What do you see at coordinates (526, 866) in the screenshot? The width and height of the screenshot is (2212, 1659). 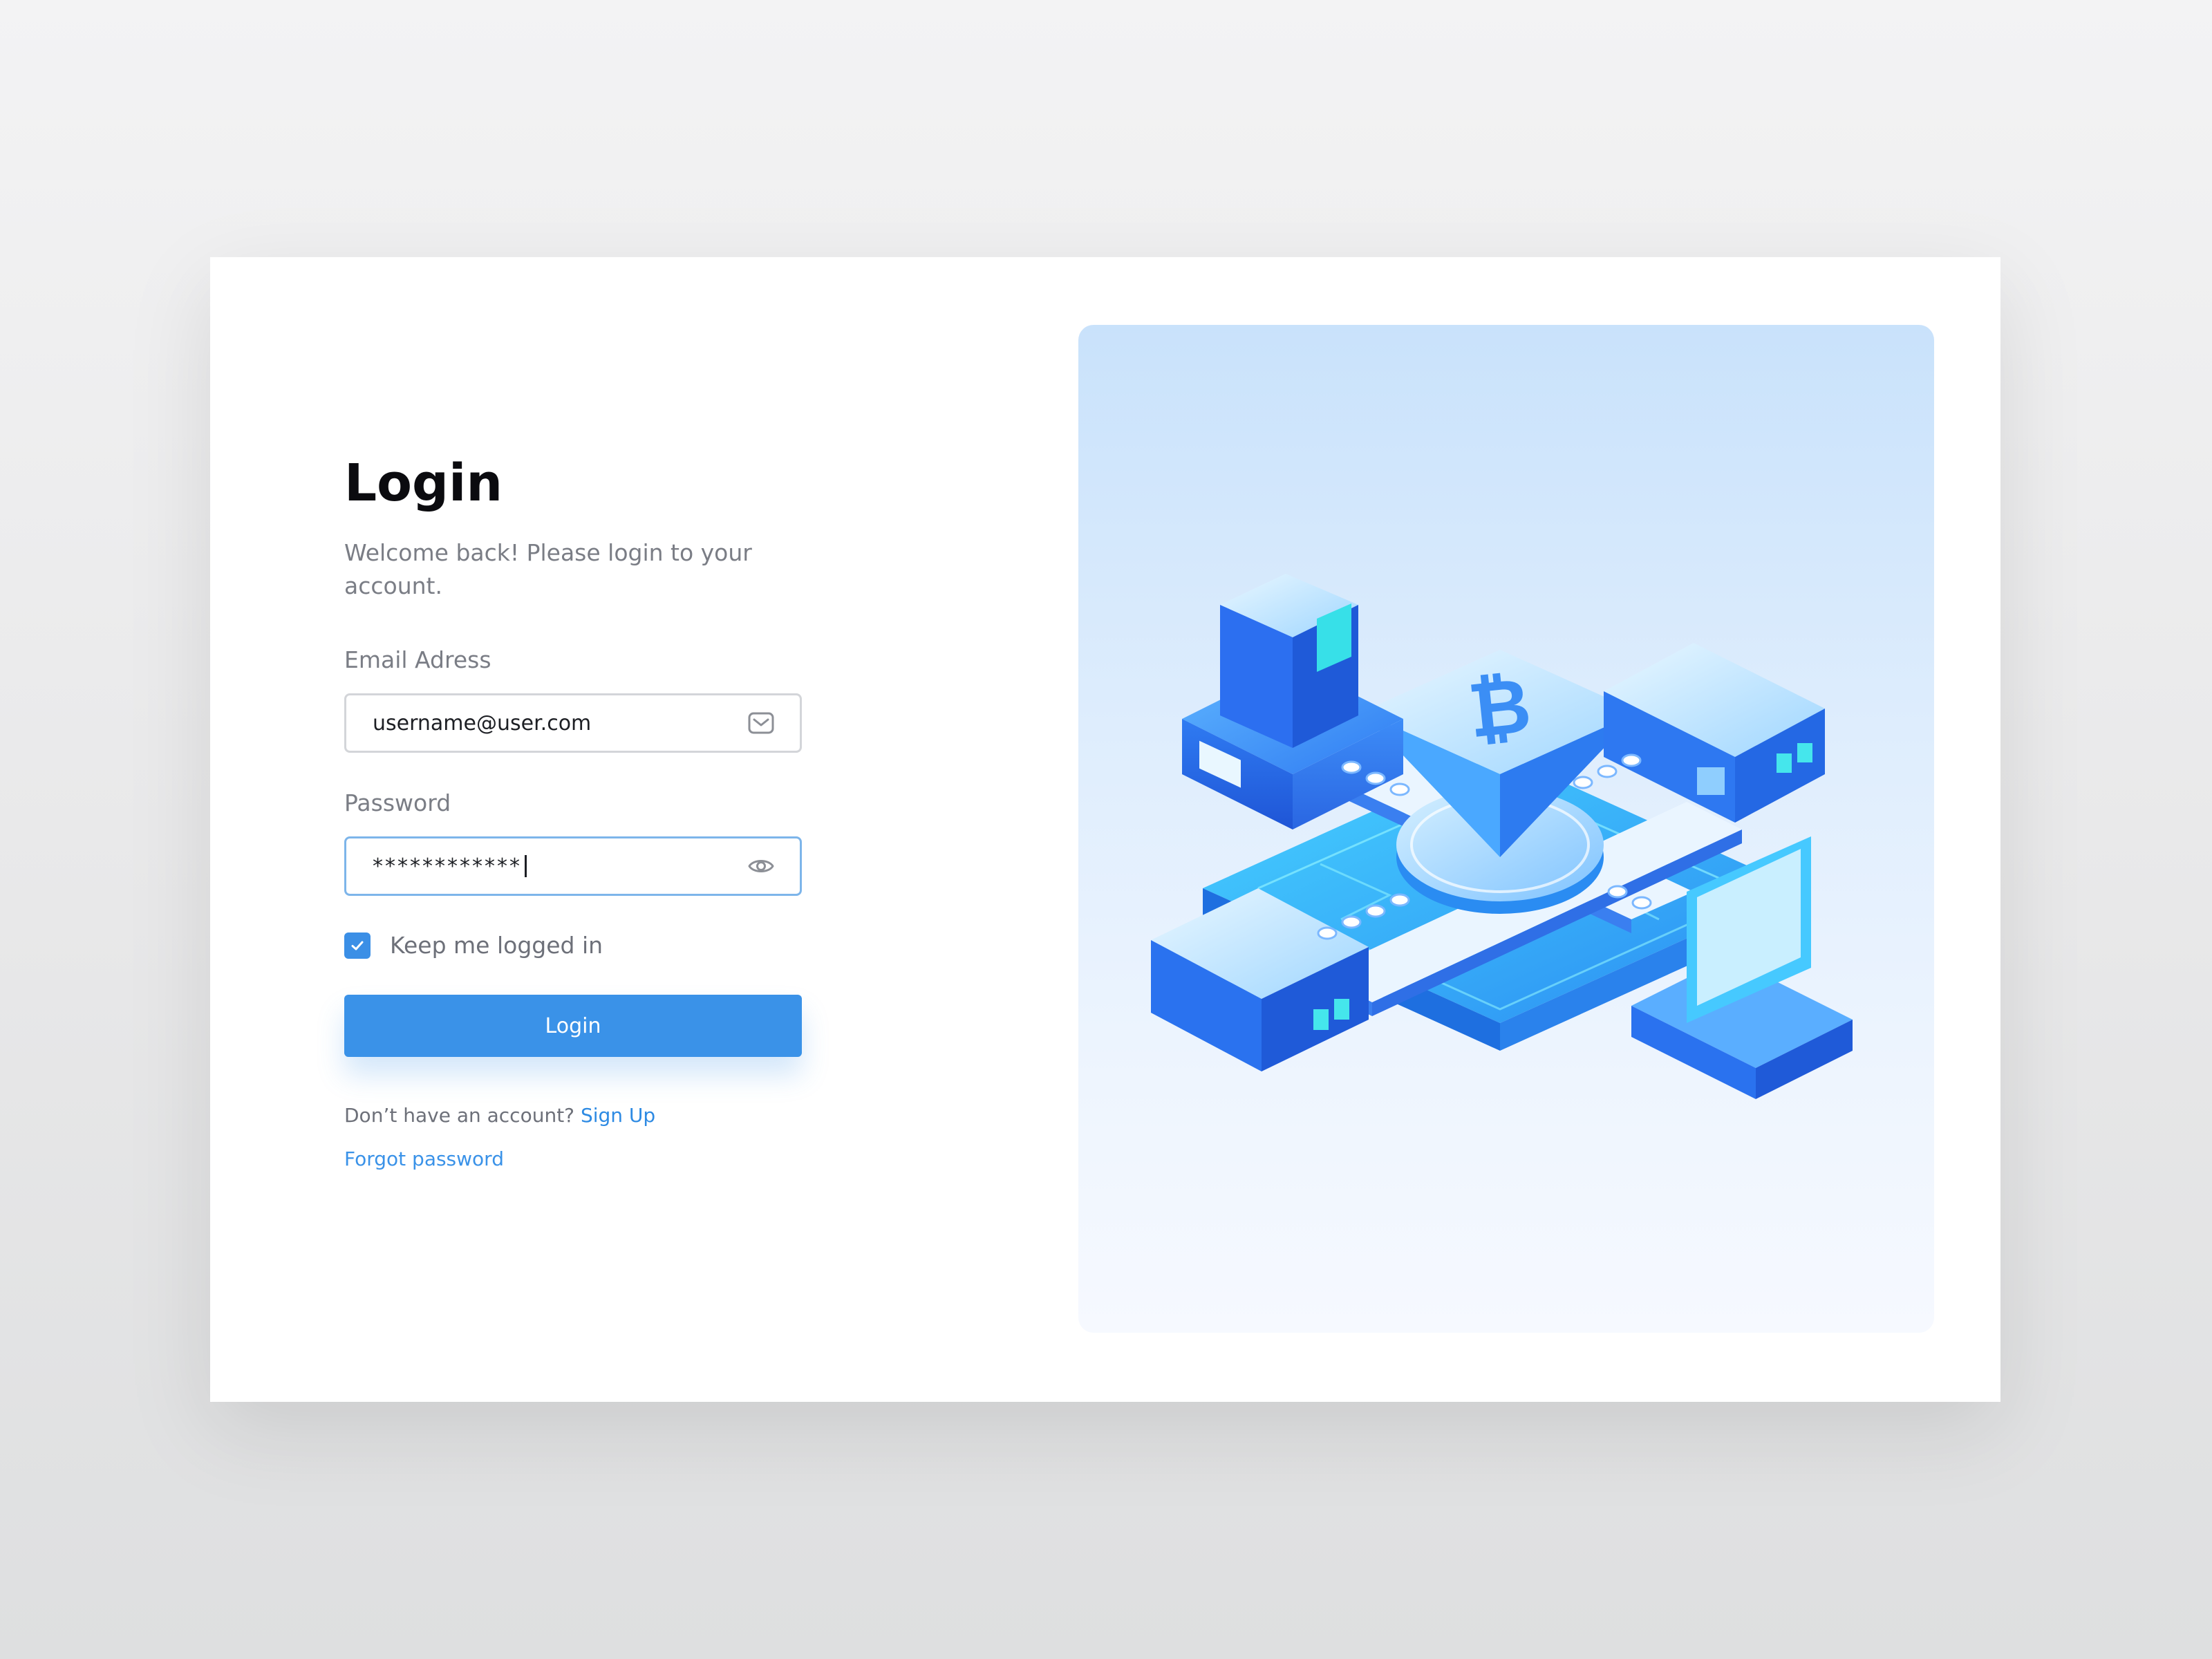 I see `text-caret` at bounding box center [526, 866].